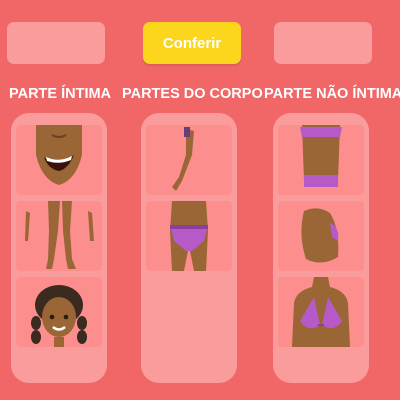 The width and height of the screenshot is (400, 400). I want to click on body-part-card-chest, so click(321, 312).